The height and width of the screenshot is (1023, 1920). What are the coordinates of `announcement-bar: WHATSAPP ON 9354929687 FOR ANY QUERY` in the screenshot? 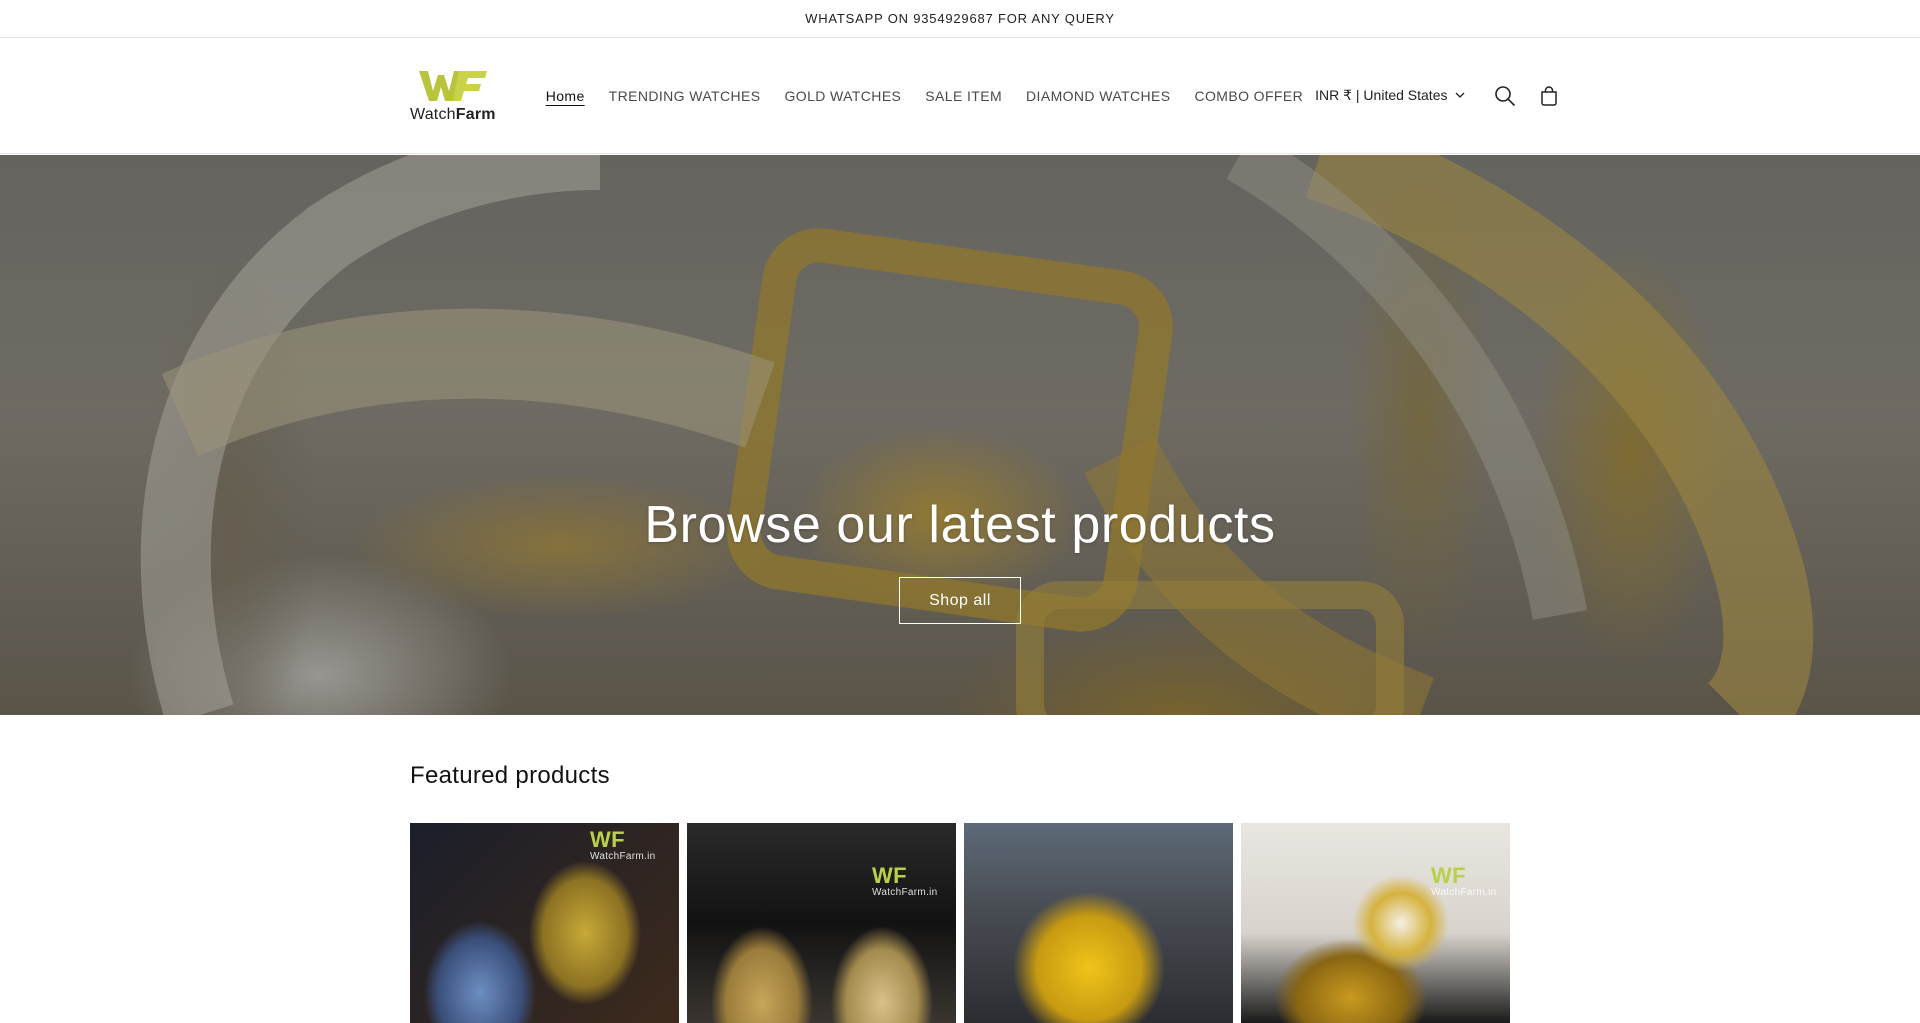 It's located at (960, 19).